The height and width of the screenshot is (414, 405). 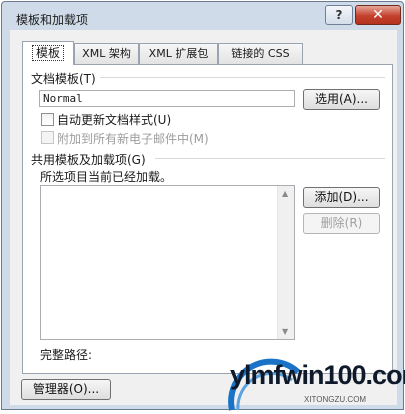 What do you see at coordinates (285, 331) in the screenshot?
I see `scroll-down-icon: ▼` at bounding box center [285, 331].